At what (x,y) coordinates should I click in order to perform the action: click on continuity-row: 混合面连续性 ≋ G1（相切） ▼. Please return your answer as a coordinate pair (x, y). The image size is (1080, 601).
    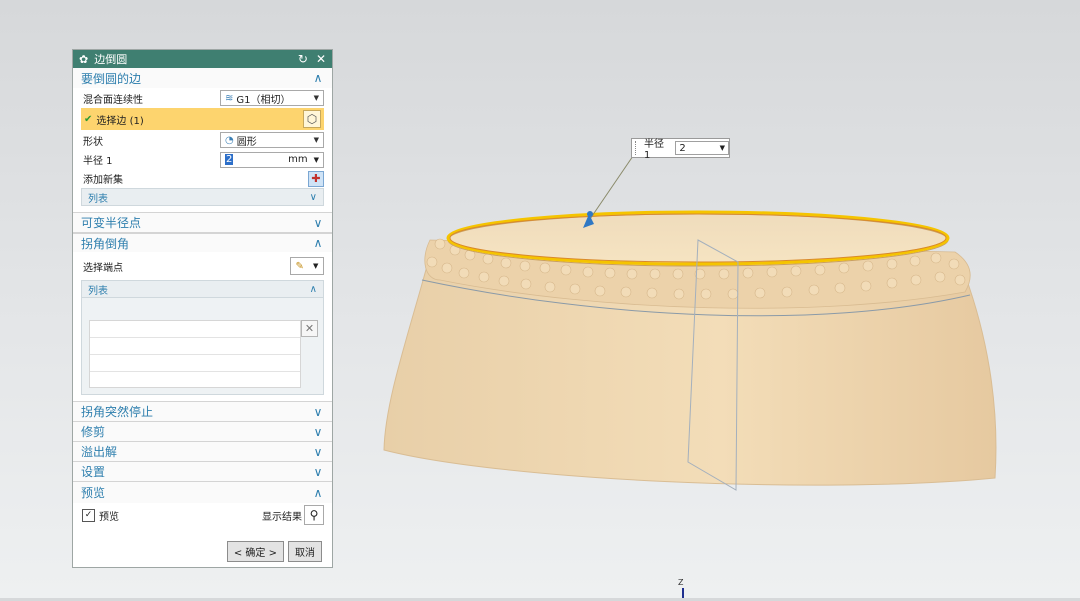
    Looking at the image, I should click on (202, 98).